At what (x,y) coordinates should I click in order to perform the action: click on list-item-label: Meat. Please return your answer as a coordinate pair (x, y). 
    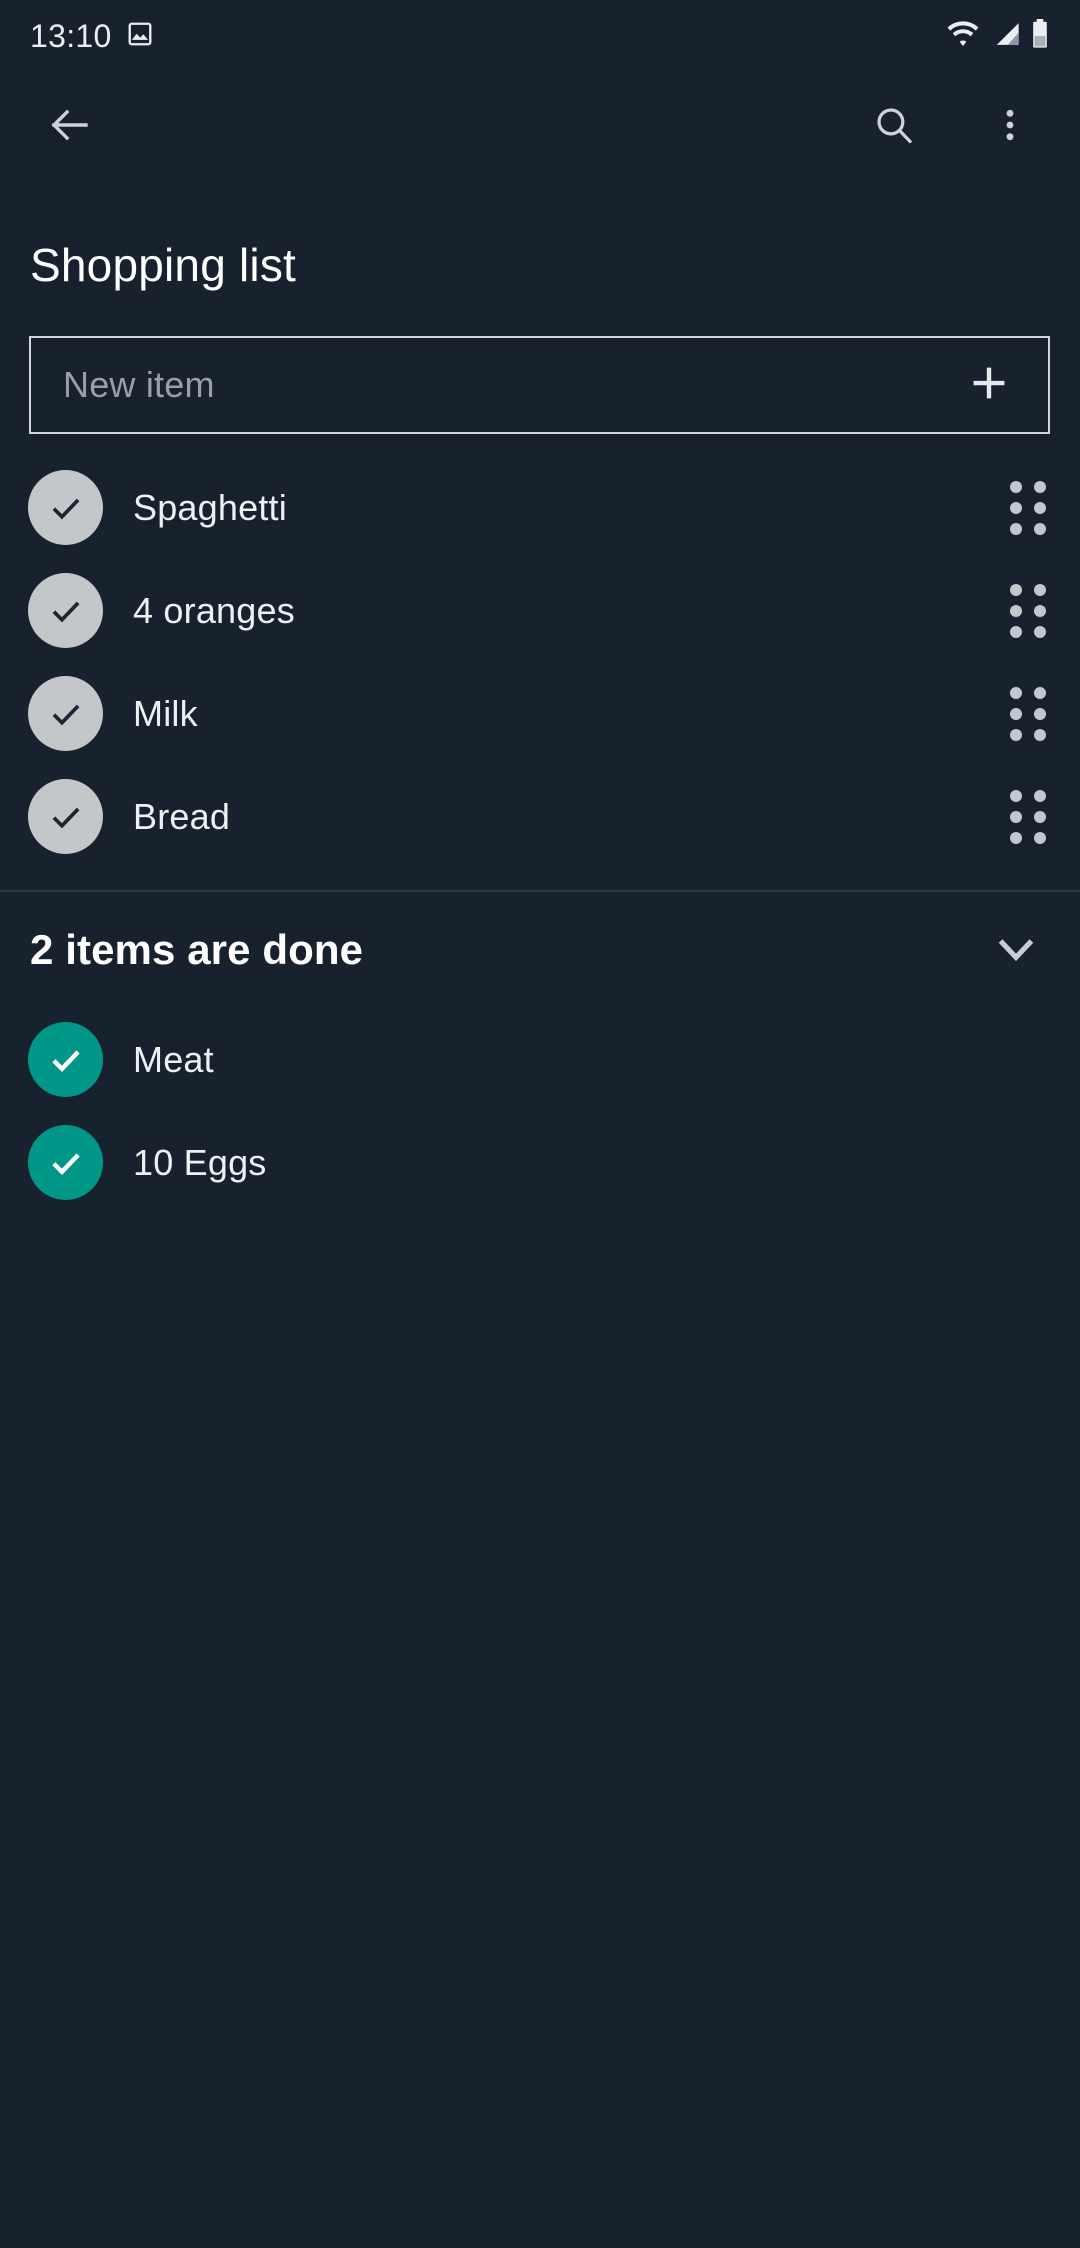
    Looking at the image, I should click on (173, 1059).